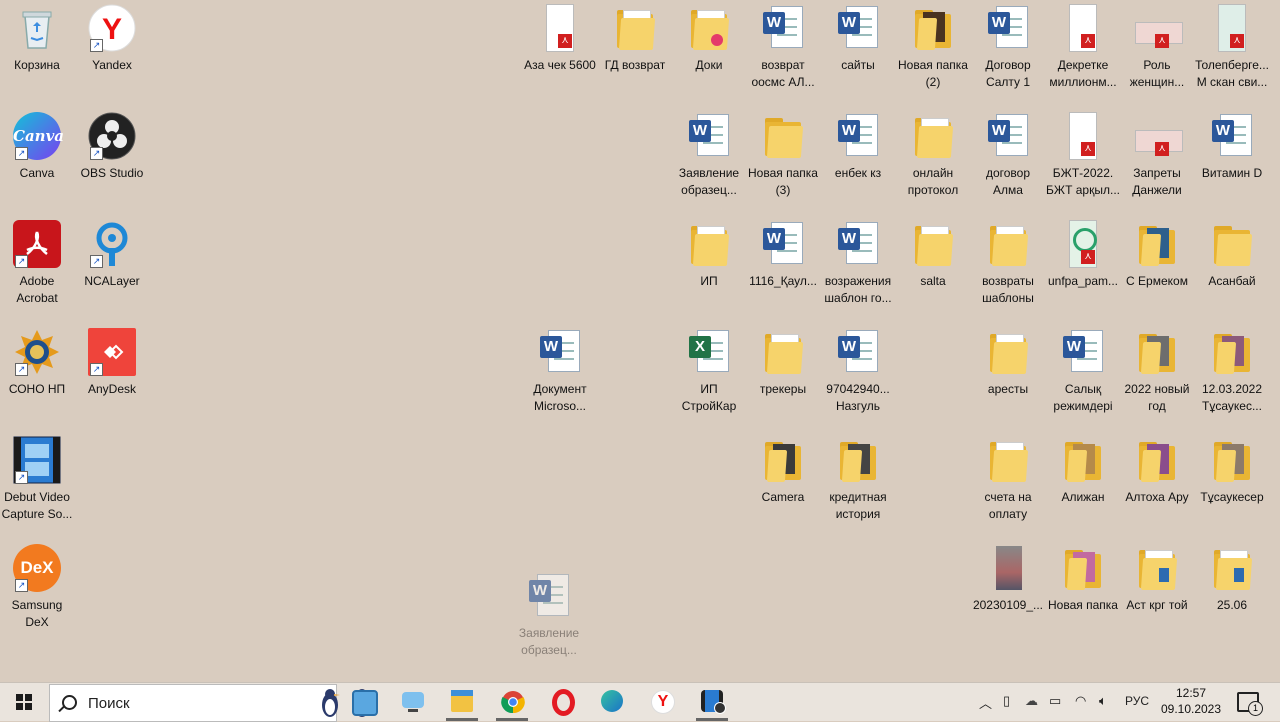 This screenshot has width=1280, height=722. I want to click on onedrive-cloud-icon: ☁, so click(1031, 701).